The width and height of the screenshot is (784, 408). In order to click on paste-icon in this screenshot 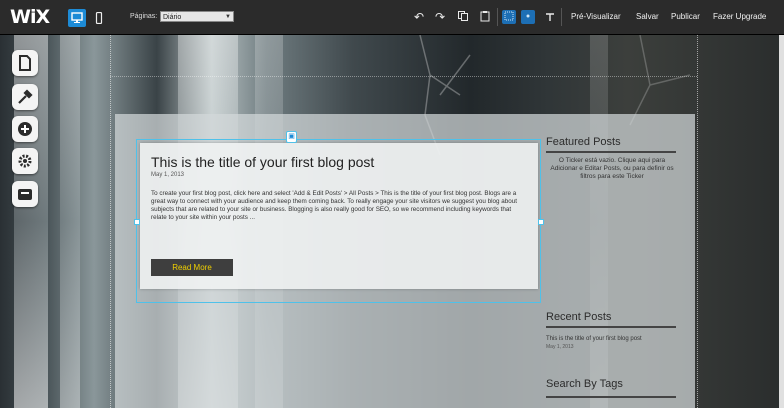, I will do `click(485, 17)`.